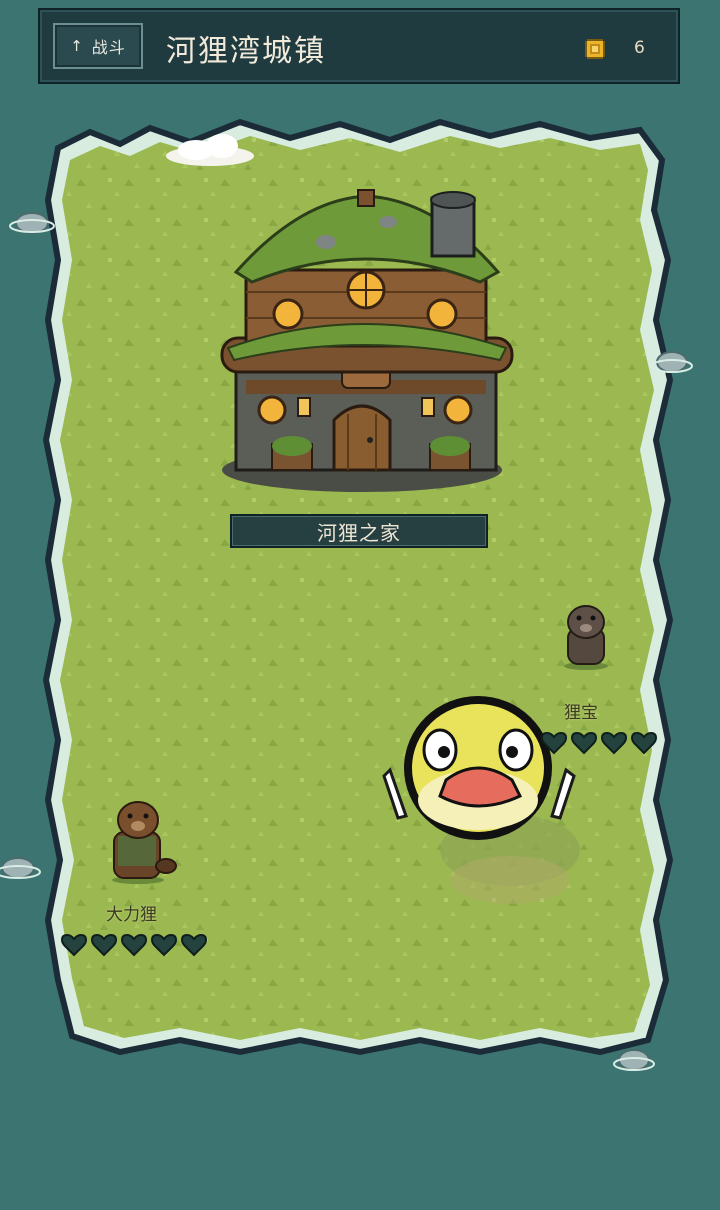 Image resolution: width=720 pixels, height=1210 pixels. I want to click on up-arrow-icon: ↑, so click(77, 46).